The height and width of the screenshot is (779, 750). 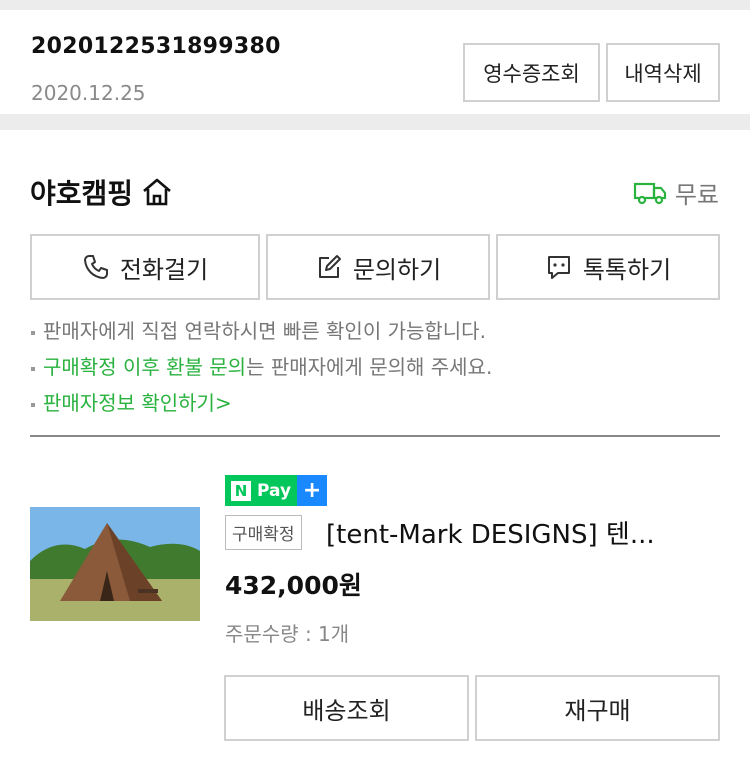 I want to click on npay-box: N Pay, so click(x=261, y=490).